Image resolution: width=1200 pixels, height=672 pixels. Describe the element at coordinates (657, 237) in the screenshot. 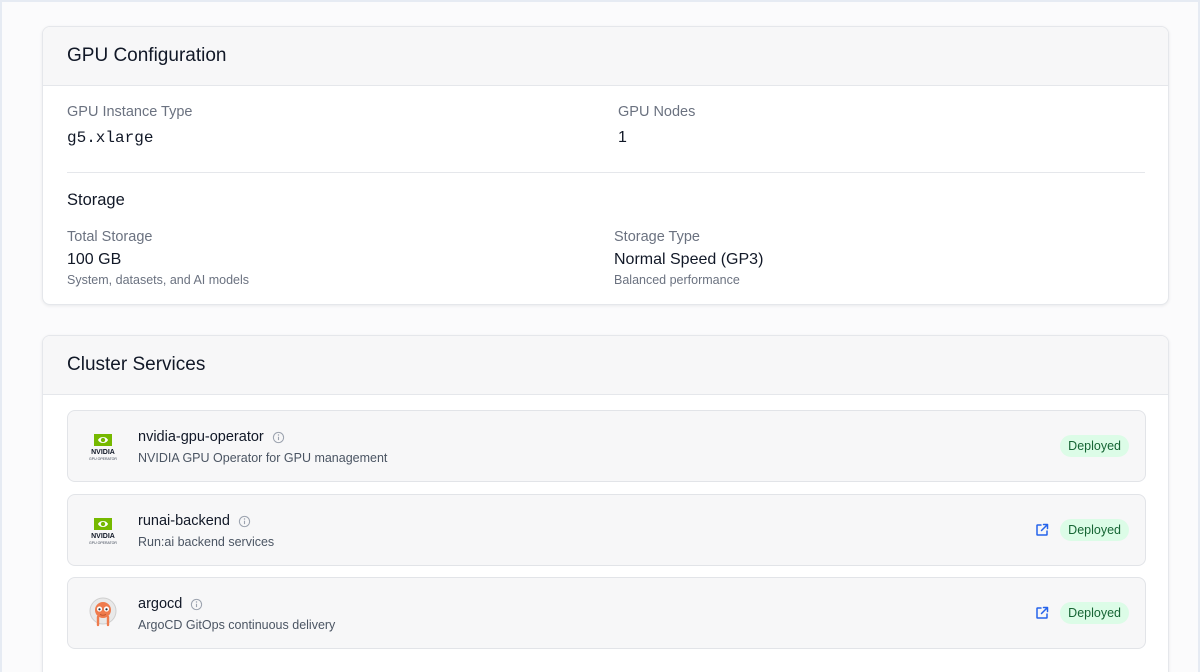

I see `storage-type-label: Storage Type` at that location.